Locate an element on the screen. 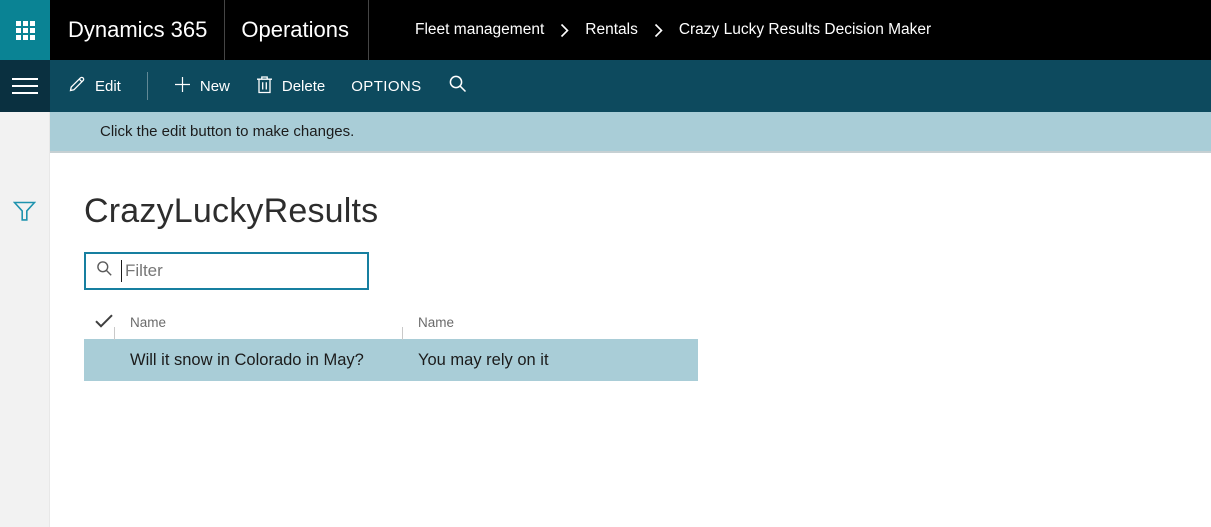  toolbar-search-icon is located at coordinates (458, 86).